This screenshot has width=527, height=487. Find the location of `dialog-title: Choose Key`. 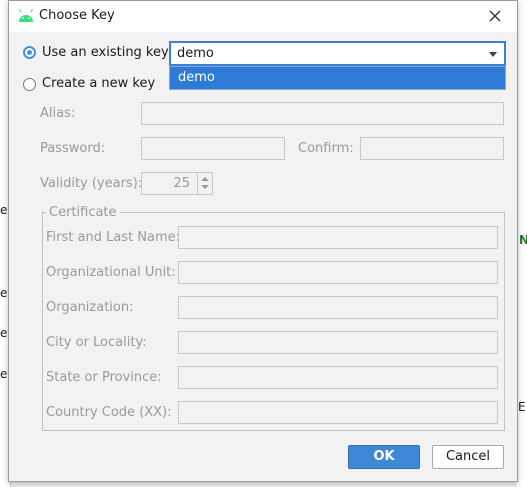

dialog-title: Choose Key is located at coordinates (77, 15).